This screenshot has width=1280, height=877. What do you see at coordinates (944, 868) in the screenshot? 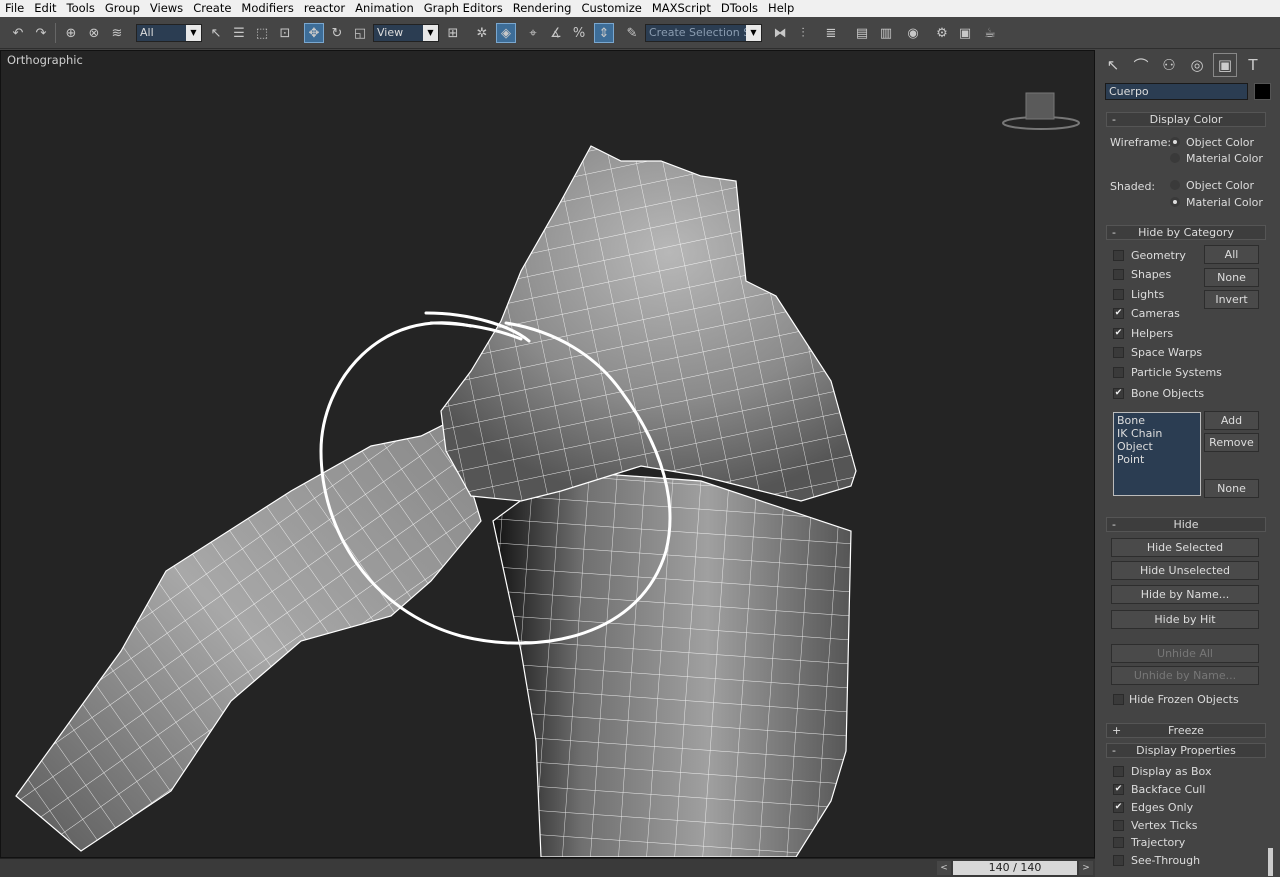
I see `chevron-left-icon: <` at bounding box center [944, 868].